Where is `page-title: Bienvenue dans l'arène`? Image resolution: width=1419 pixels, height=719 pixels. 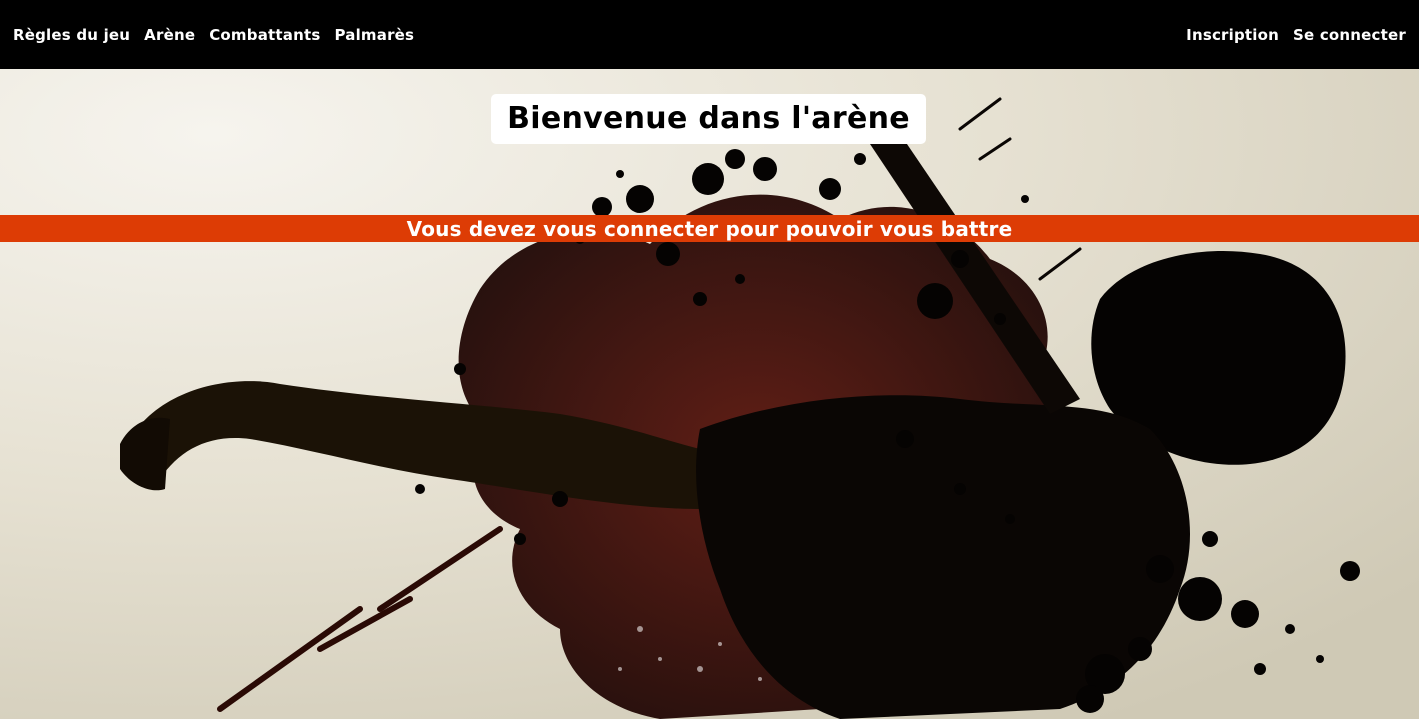 page-title: Bienvenue dans l'arène is located at coordinates (708, 118).